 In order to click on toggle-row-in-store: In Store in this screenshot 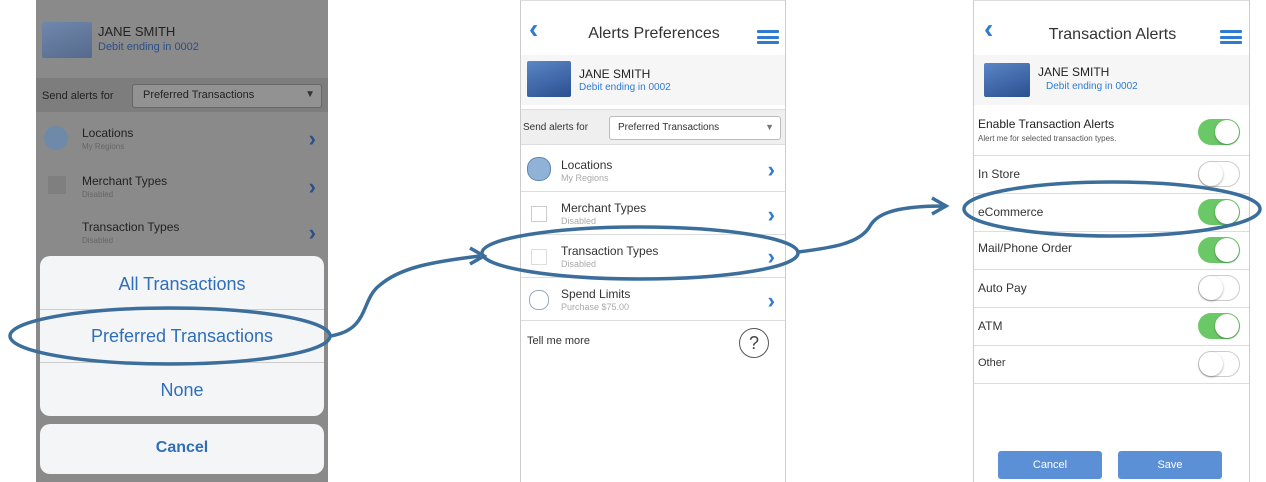, I will do `click(1111, 174)`.